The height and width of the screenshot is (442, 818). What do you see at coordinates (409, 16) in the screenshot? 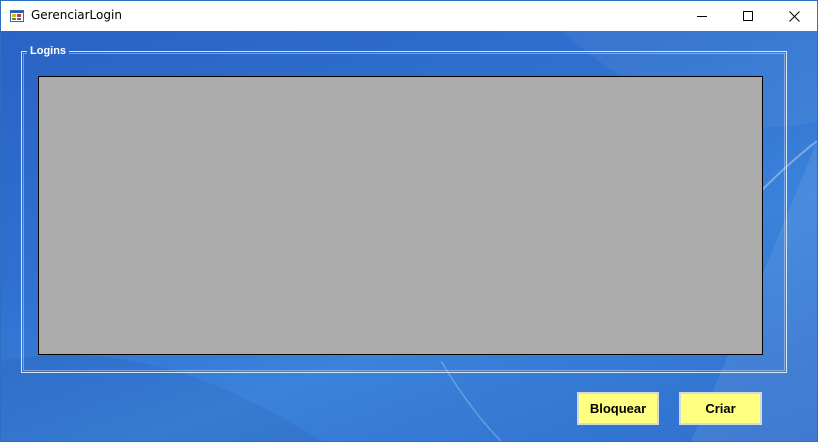
I see `title-bar: GerenciarLogin` at bounding box center [409, 16].